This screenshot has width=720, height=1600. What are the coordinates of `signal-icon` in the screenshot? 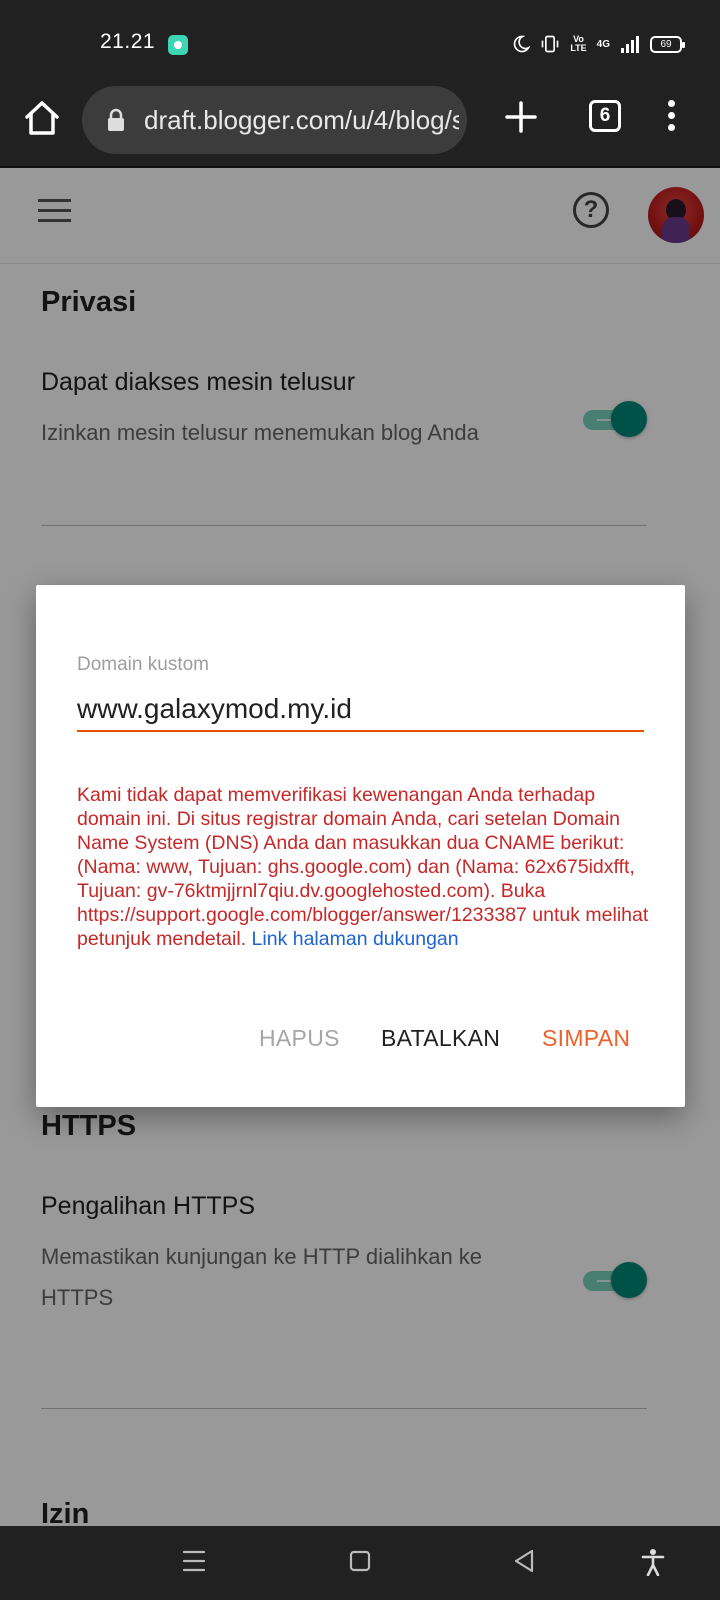 It's located at (630, 44).